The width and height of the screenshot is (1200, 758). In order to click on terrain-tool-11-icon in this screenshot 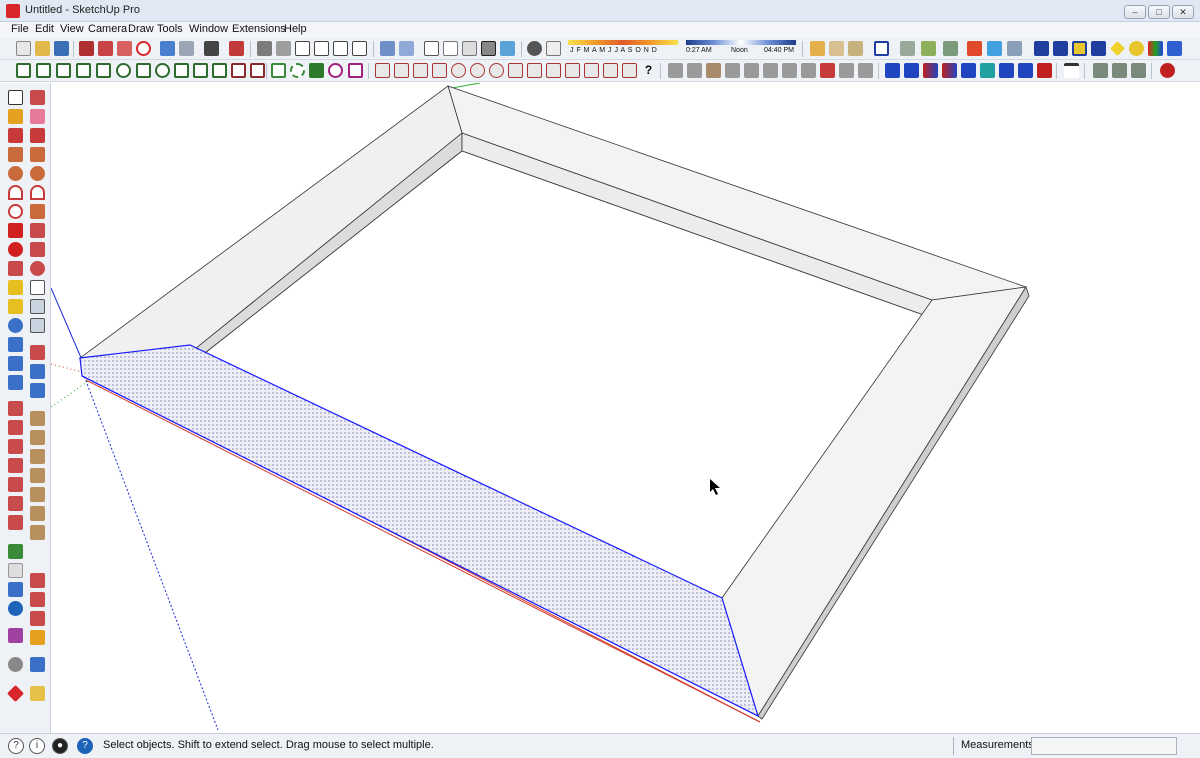, I will do `click(865, 70)`.